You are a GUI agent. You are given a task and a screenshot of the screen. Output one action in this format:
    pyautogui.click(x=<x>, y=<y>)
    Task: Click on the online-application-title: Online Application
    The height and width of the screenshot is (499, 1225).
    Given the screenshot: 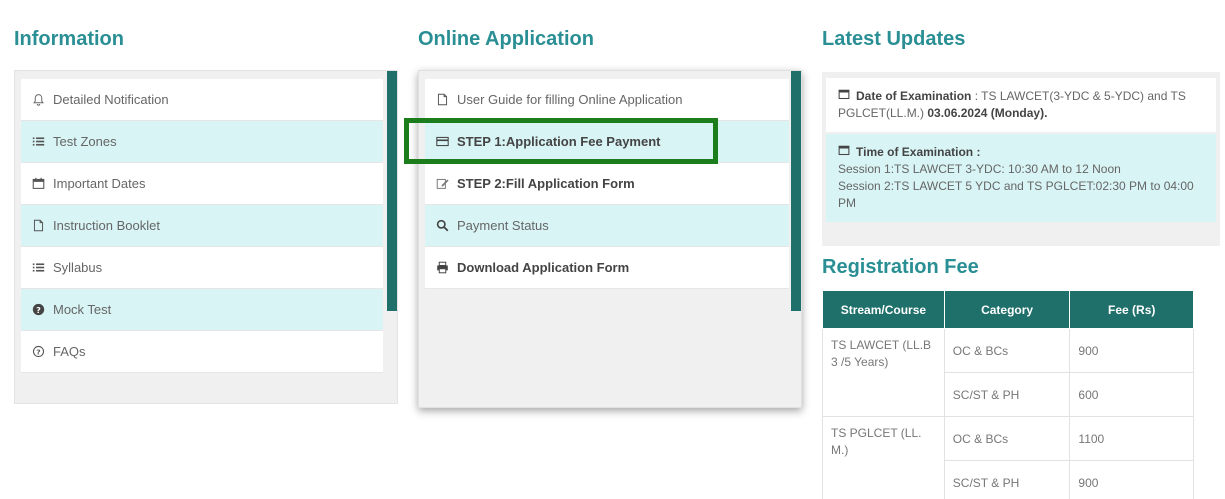 What is the action you would take?
    pyautogui.click(x=506, y=39)
    